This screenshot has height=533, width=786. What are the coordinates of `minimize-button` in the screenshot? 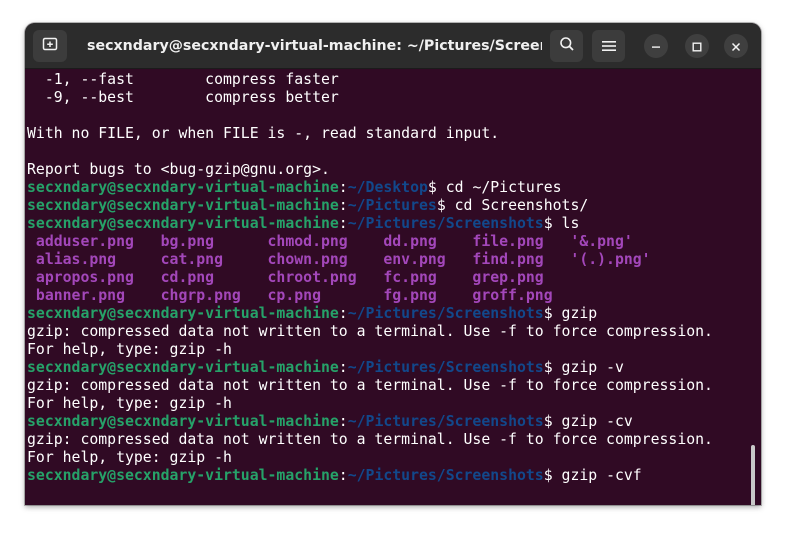 It's located at (656, 46).